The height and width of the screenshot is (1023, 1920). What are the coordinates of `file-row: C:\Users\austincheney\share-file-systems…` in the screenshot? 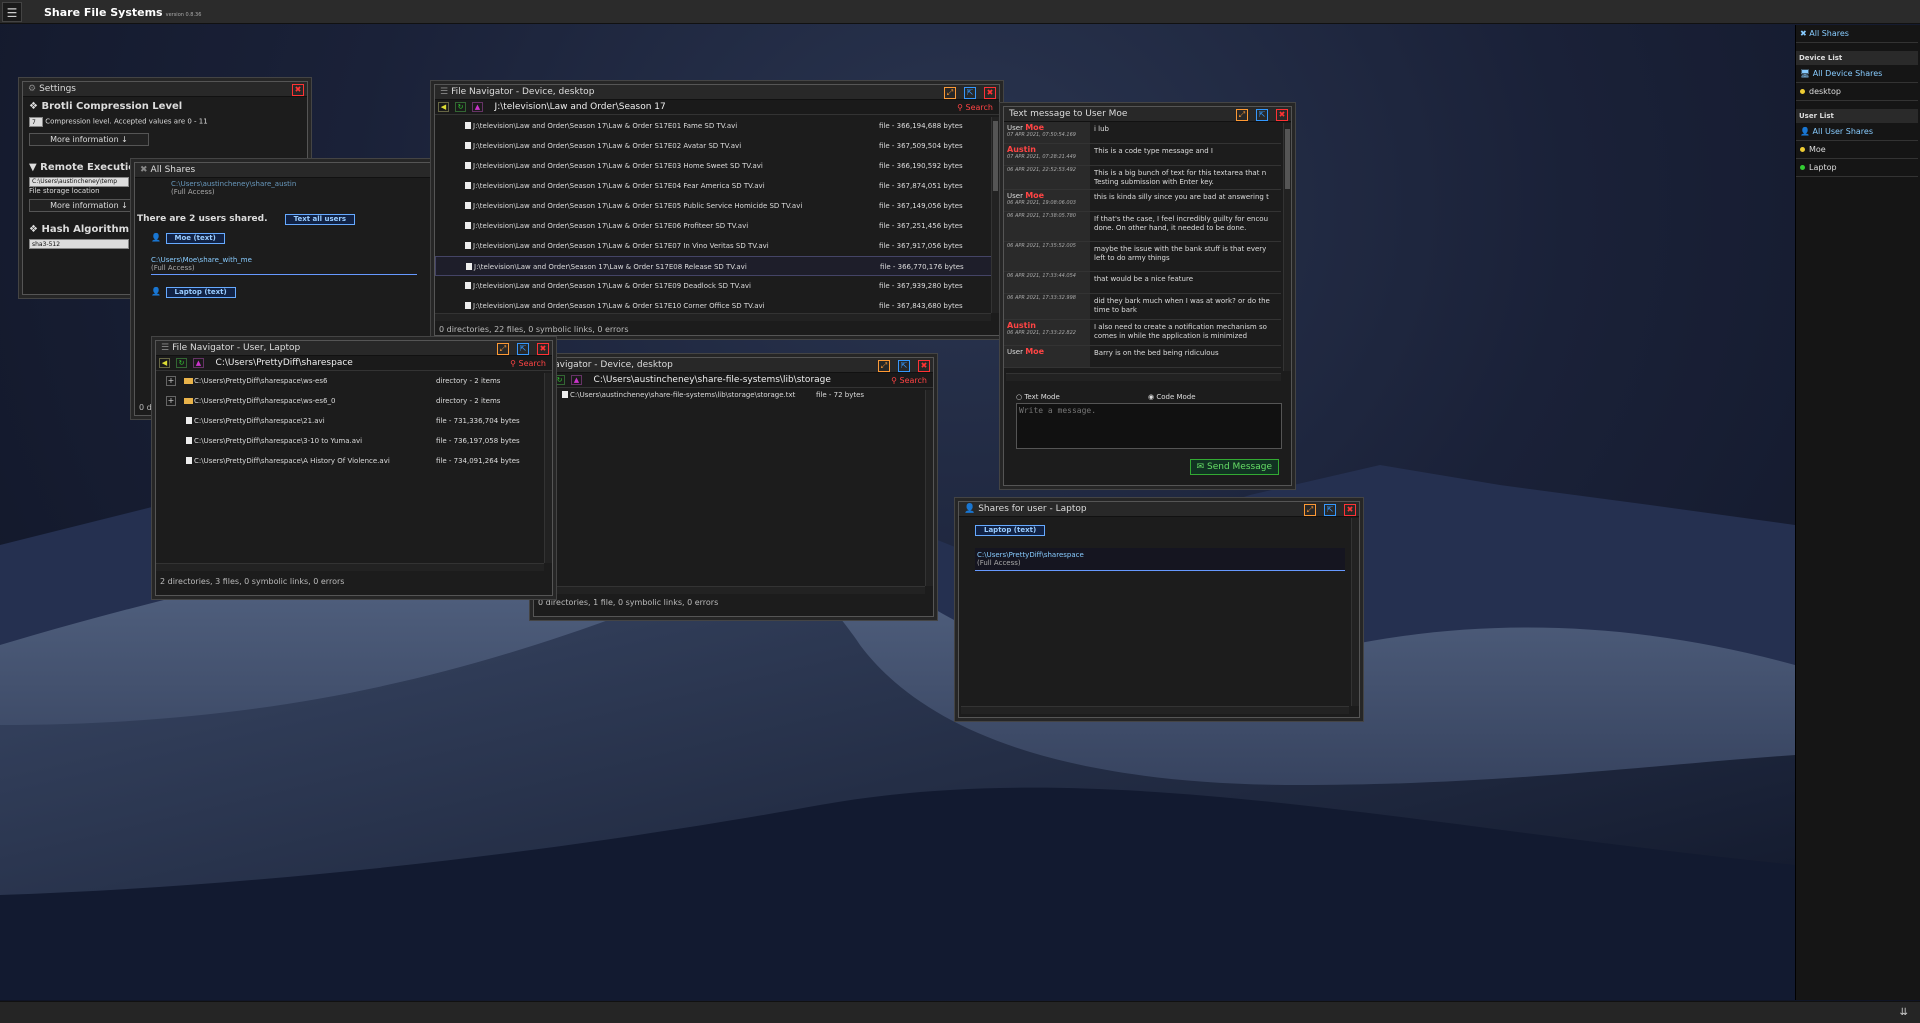 It's located at (733, 395).